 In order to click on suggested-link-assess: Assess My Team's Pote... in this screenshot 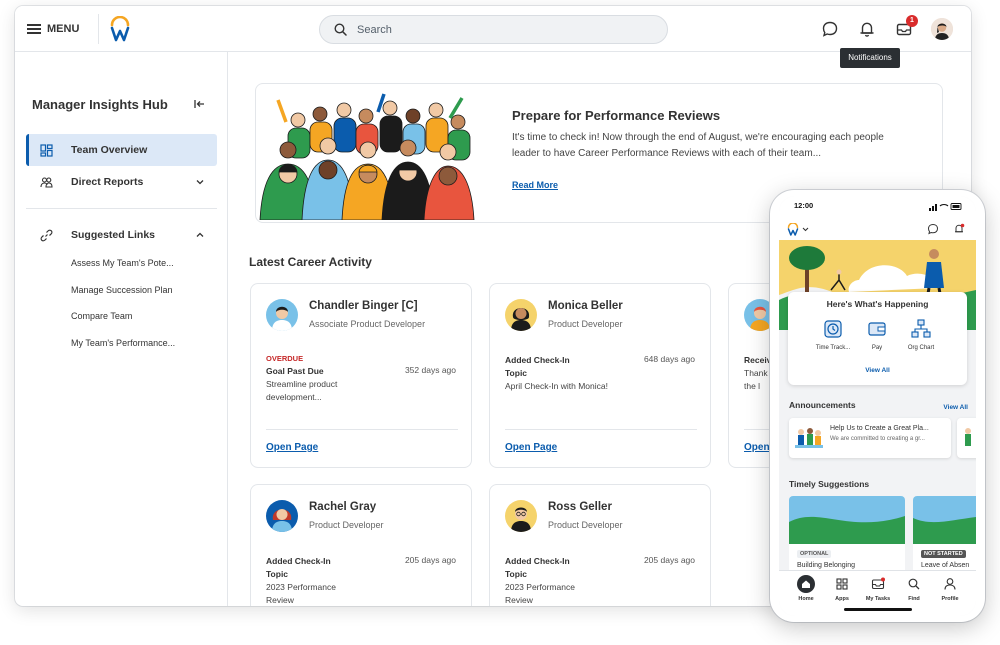, I will do `click(122, 263)`.